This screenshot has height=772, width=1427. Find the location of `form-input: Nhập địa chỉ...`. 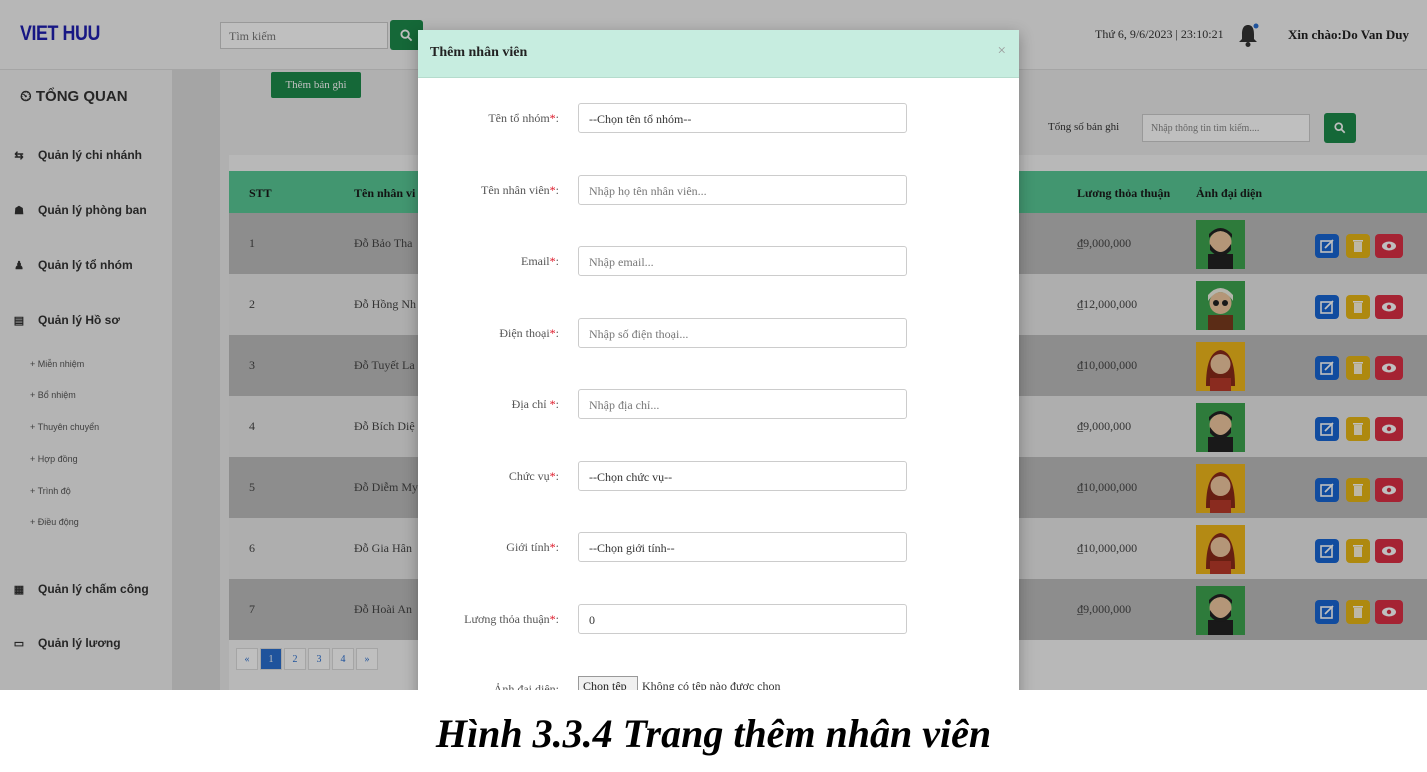

form-input: Nhập địa chỉ... is located at coordinates (742, 404).